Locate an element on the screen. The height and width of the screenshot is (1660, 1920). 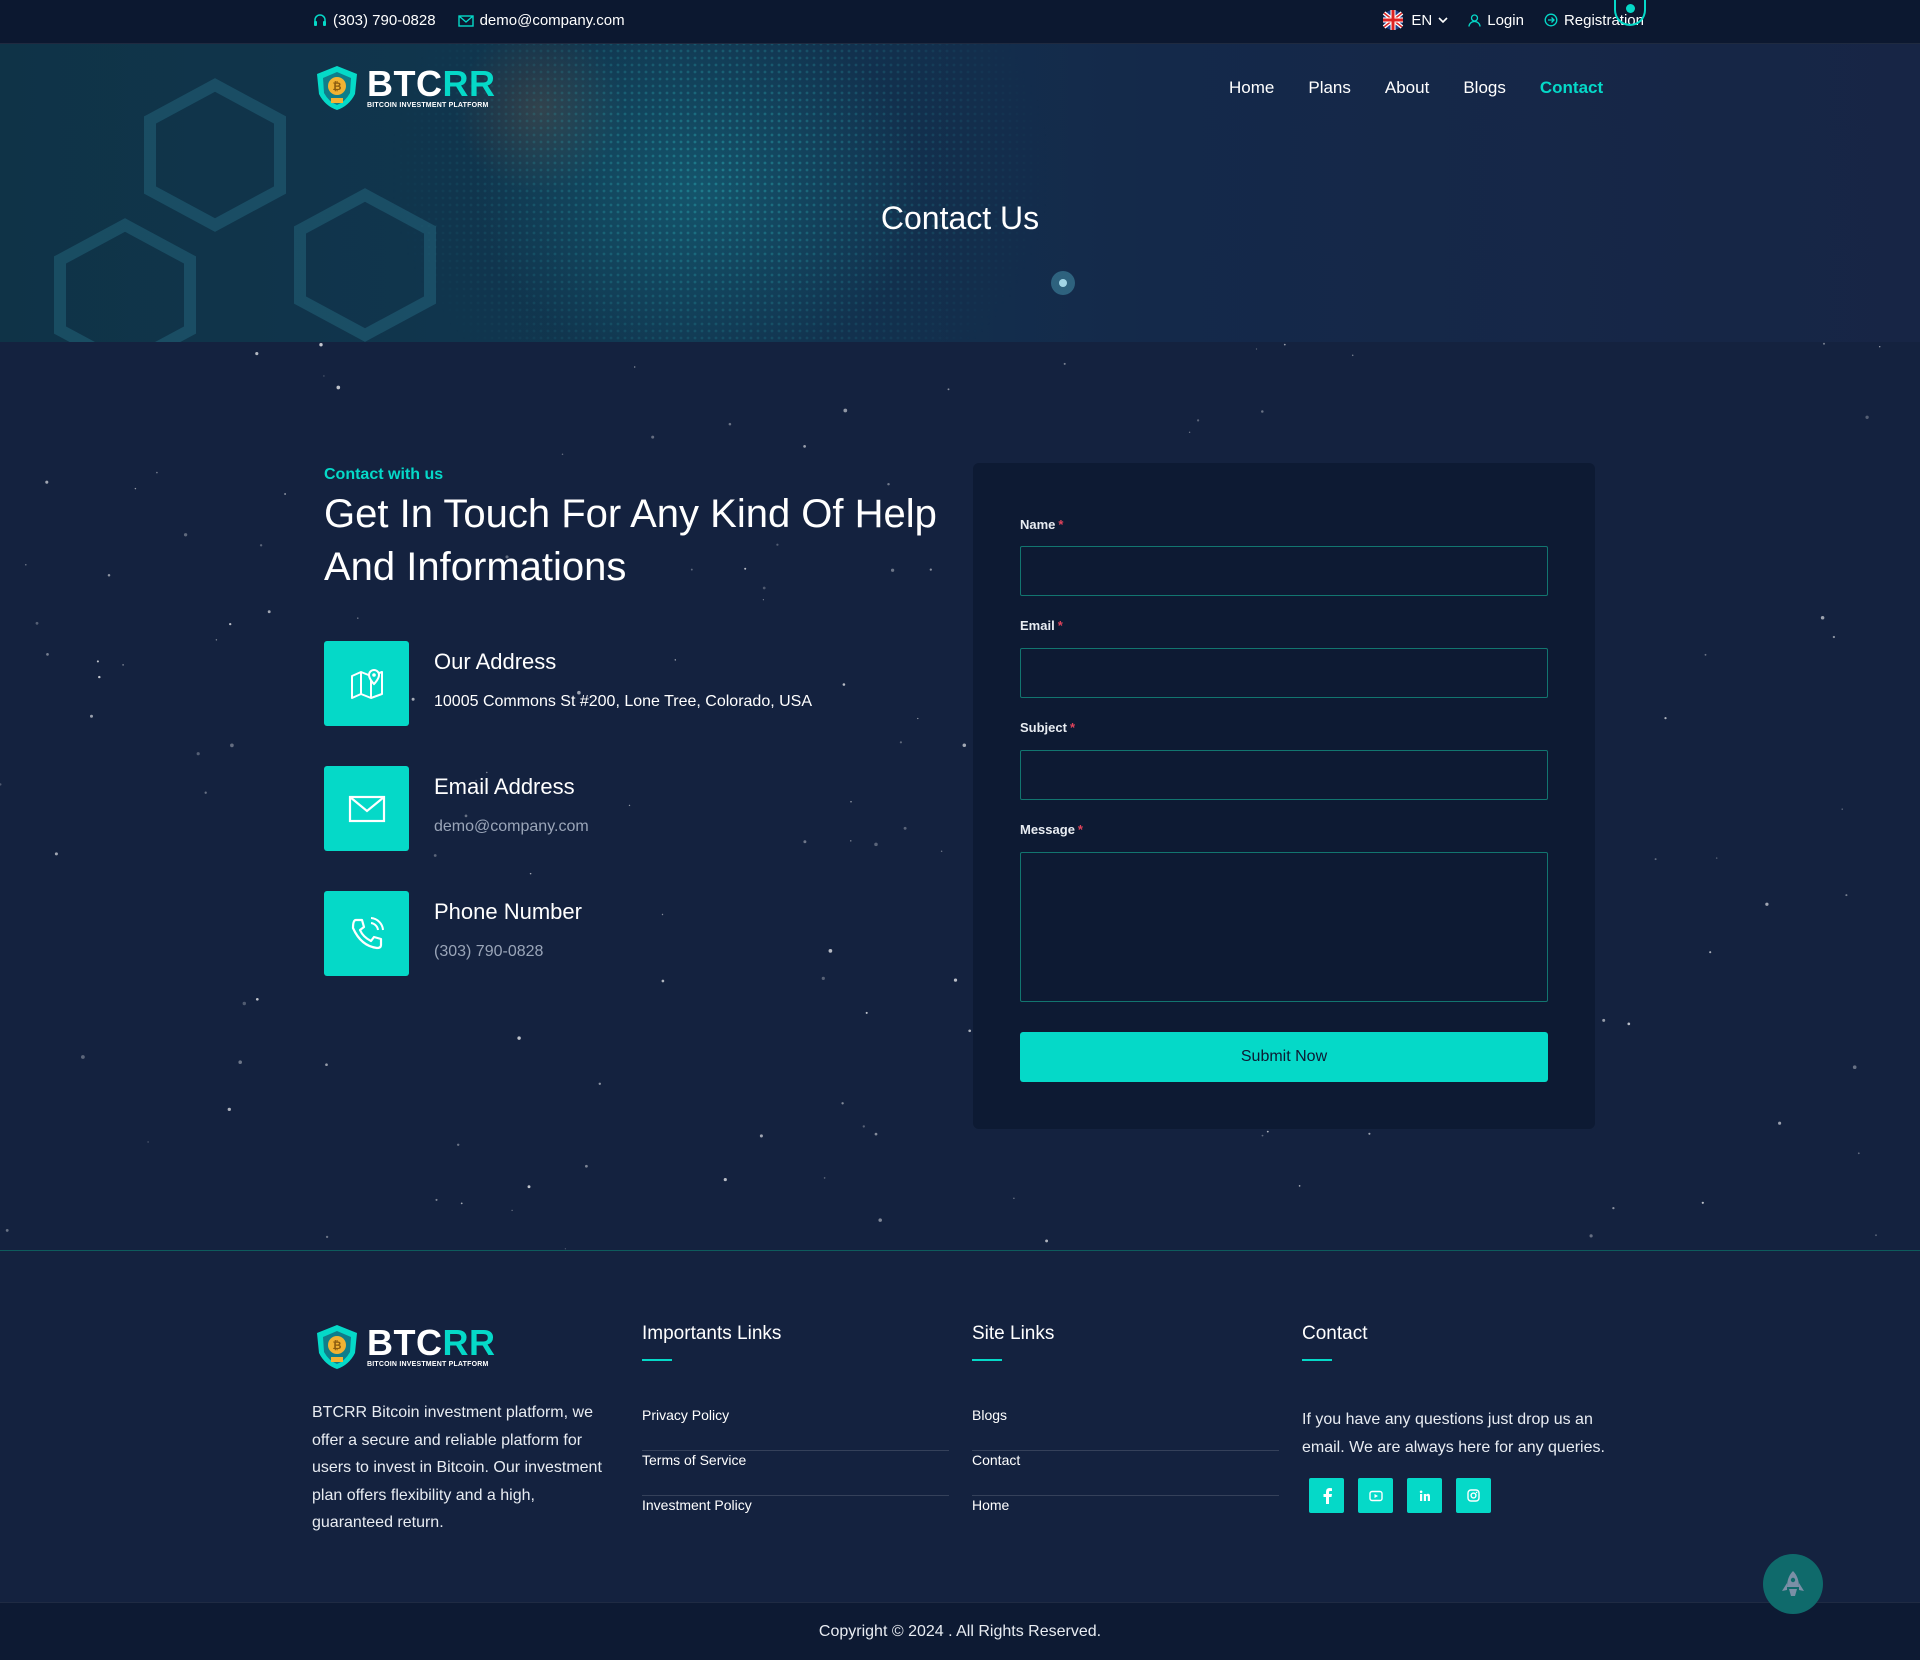
nav-blogs: Blogs is located at coordinates (1484, 88).